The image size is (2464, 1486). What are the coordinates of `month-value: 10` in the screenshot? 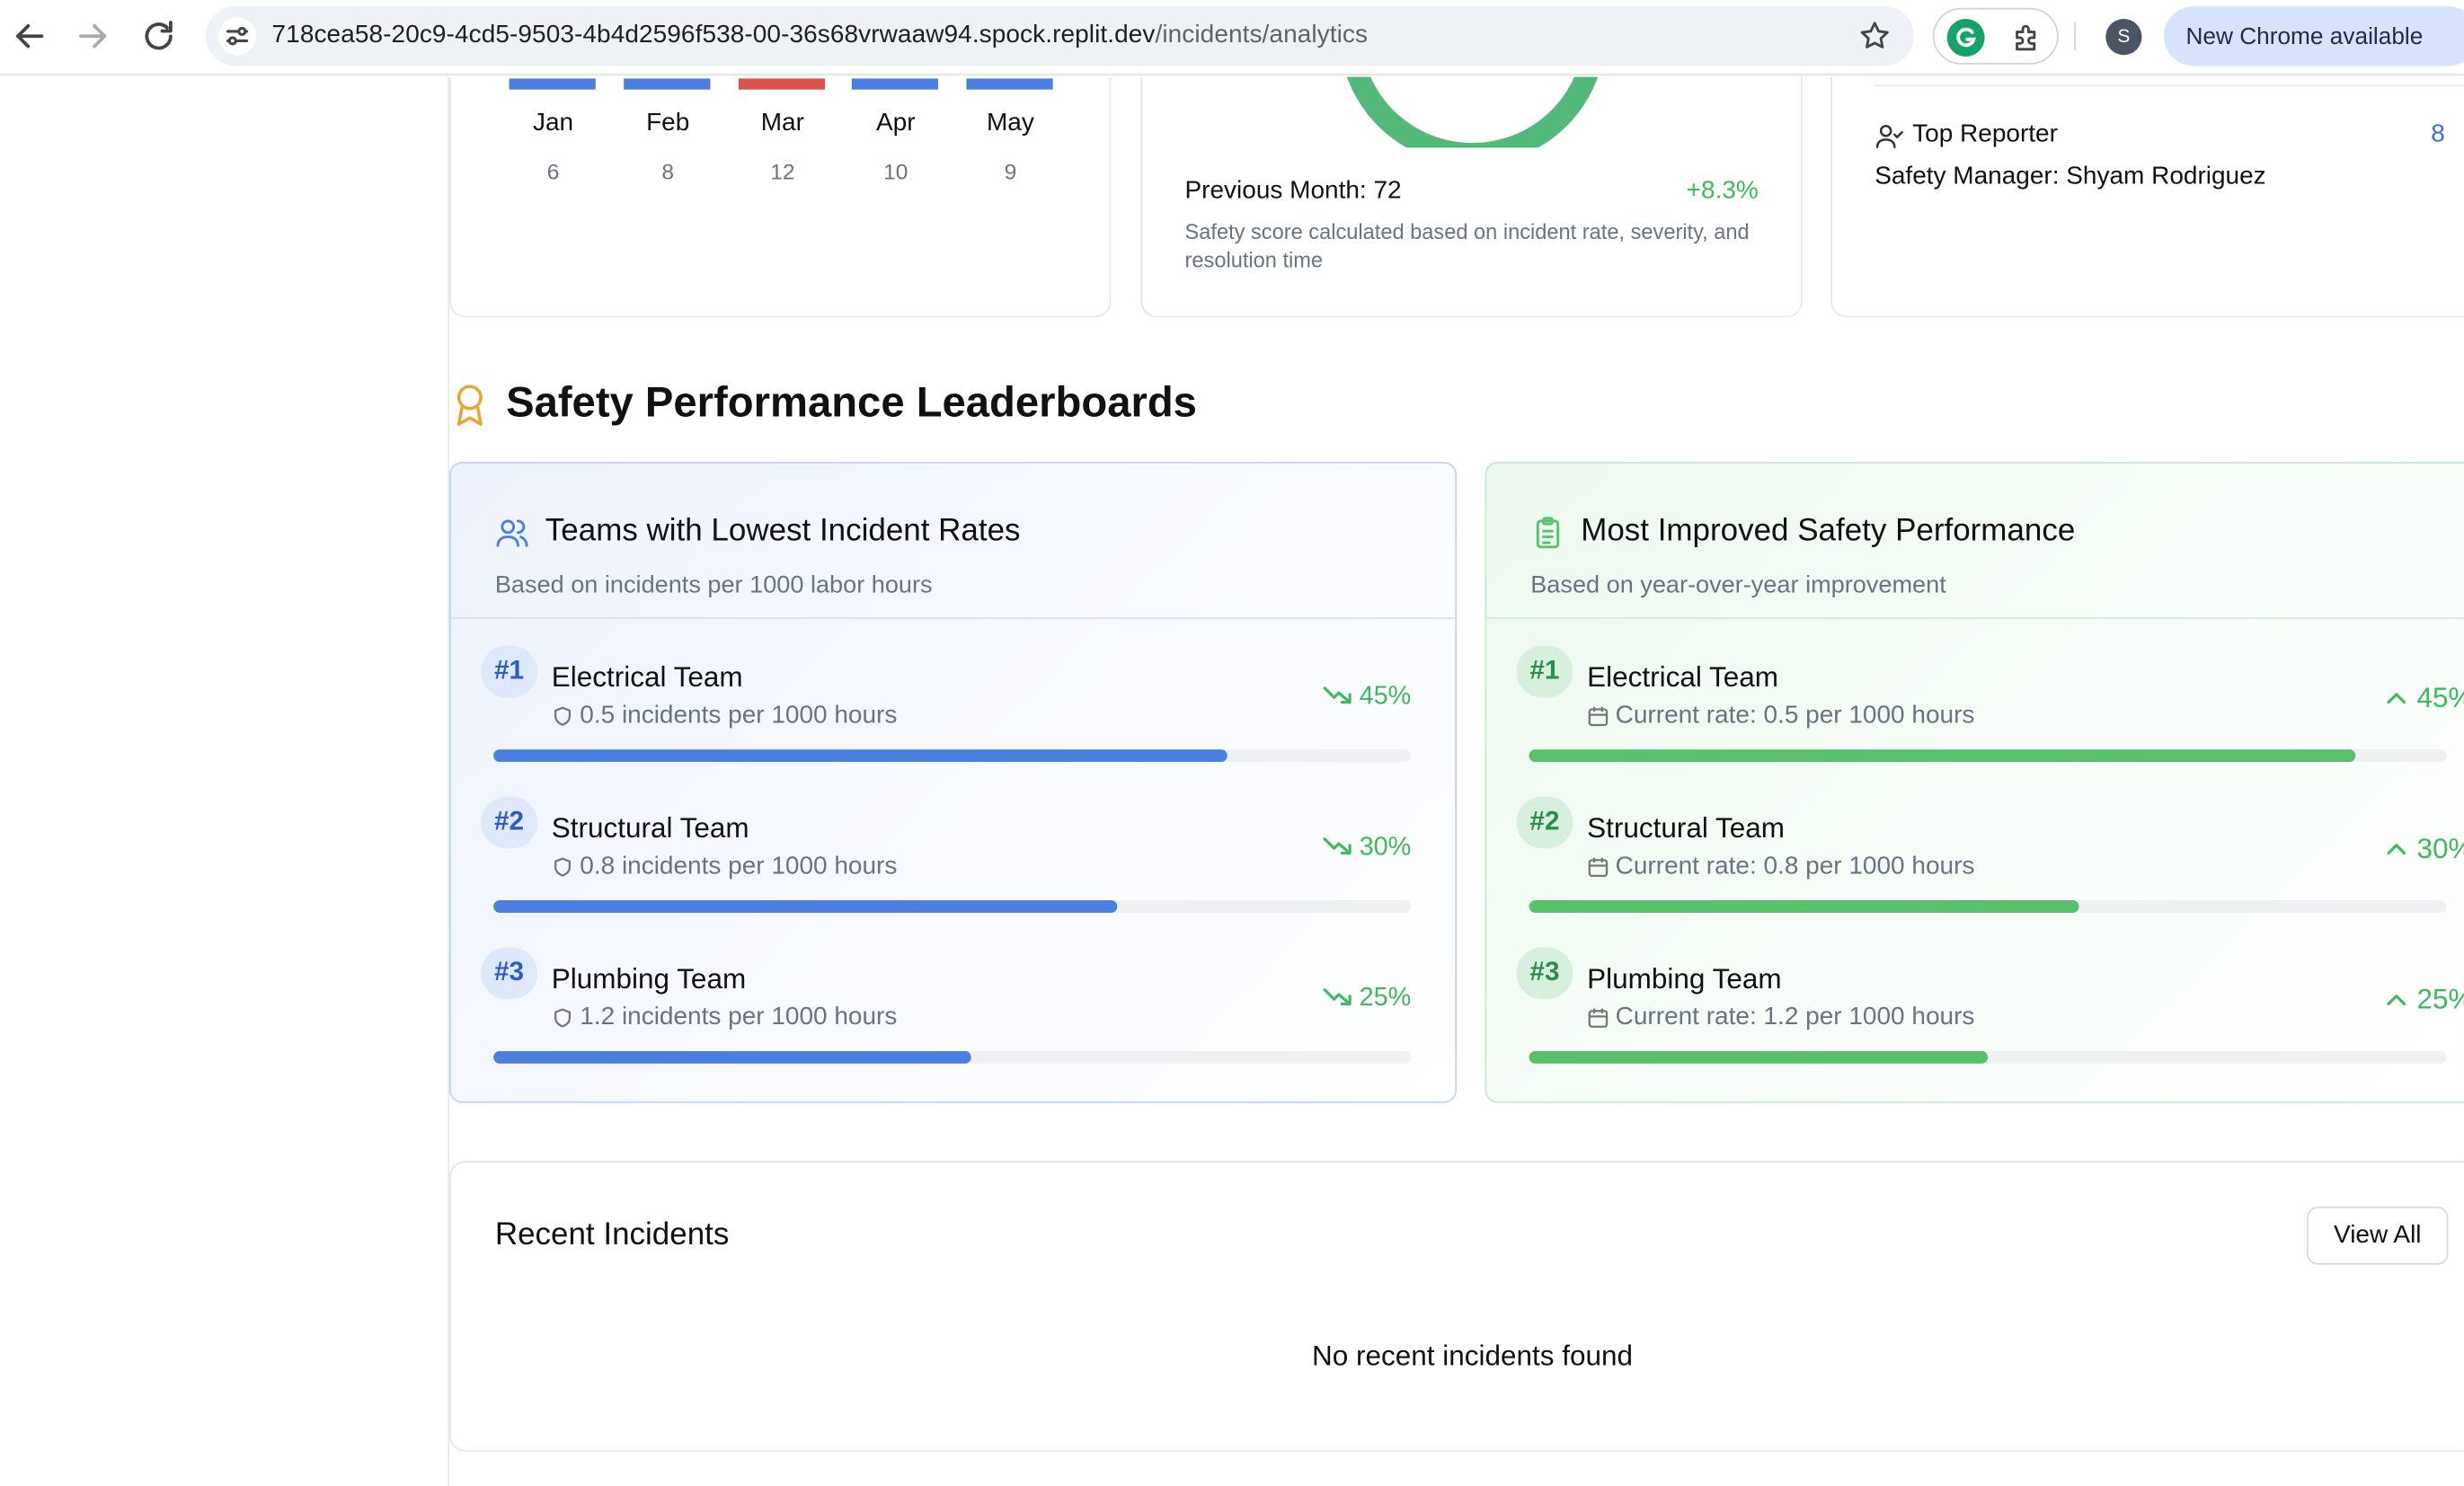 It's located at (895, 171).